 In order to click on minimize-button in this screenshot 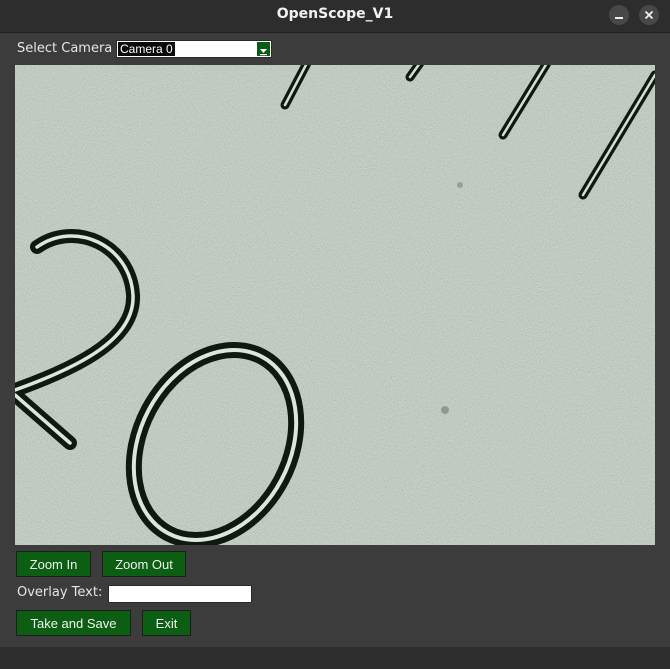, I will do `click(619, 15)`.